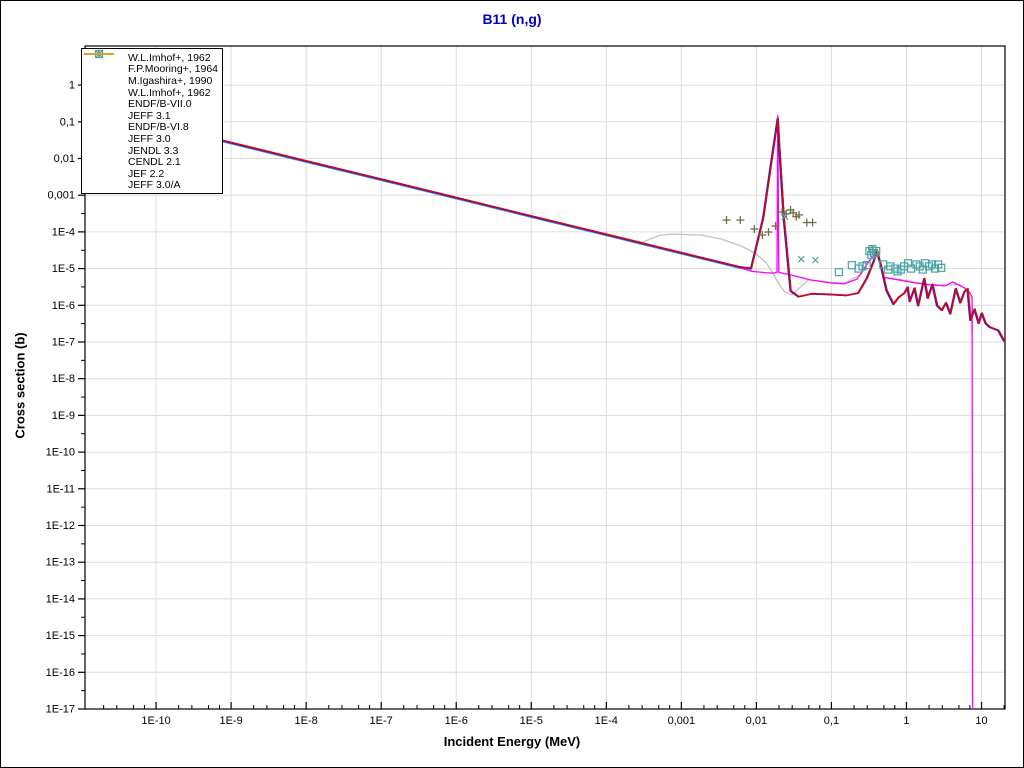 Image resolution: width=1024 pixels, height=768 pixels. What do you see at coordinates (60, 526) in the screenshot?
I see `y-tick-label: 1E-12` at bounding box center [60, 526].